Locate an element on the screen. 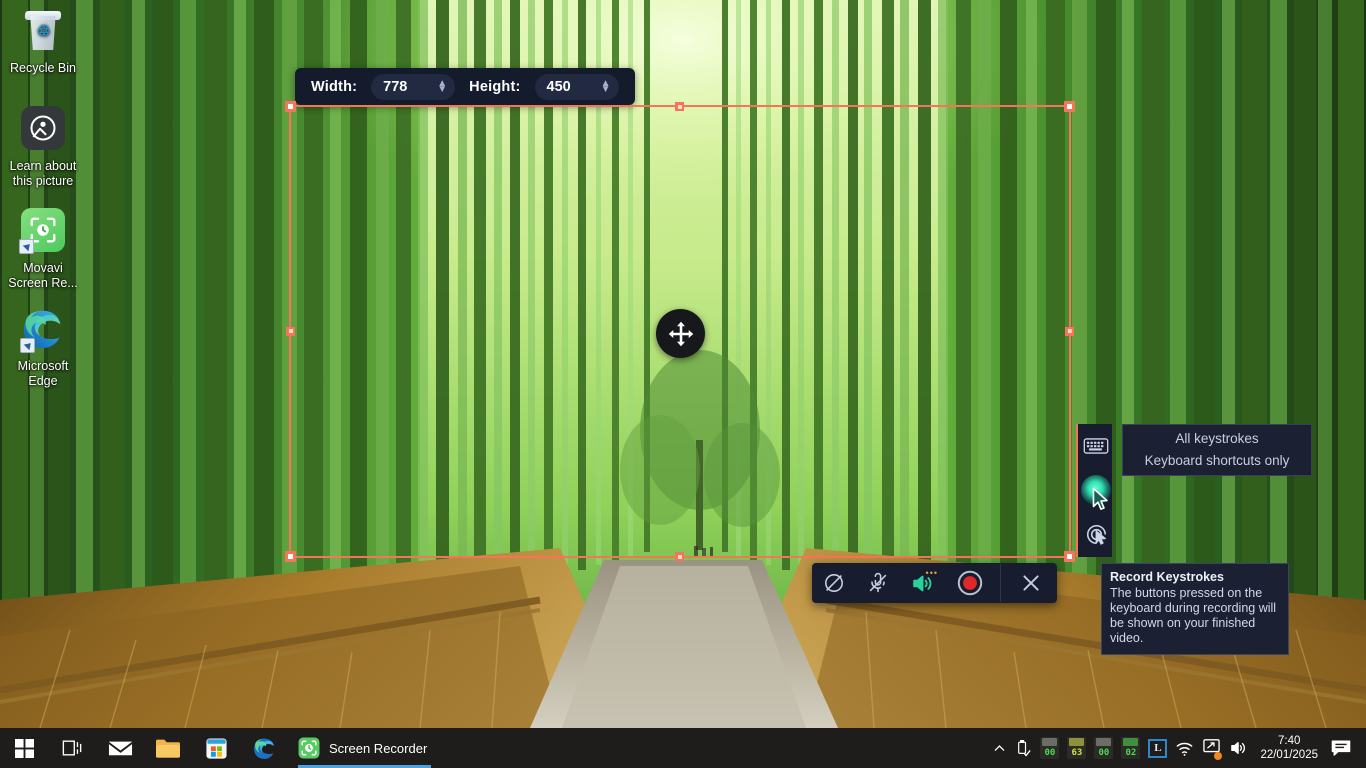  volume-button is located at coordinates (1238, 748).